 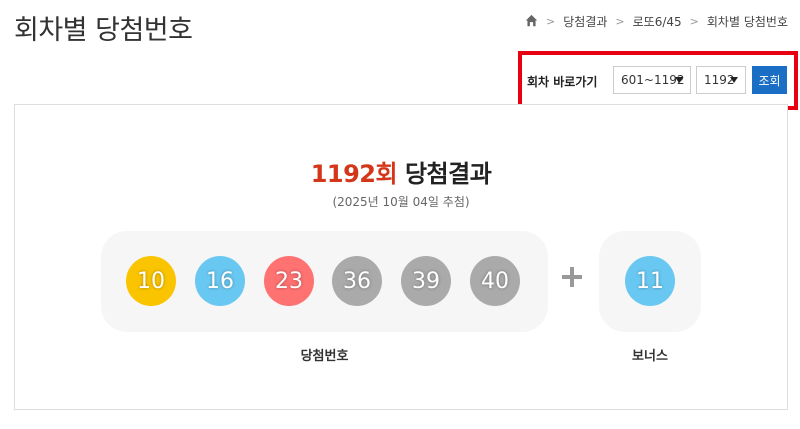 I want to click on winning-numbers-caption: 당첨번호, so click(x=324, y=356).